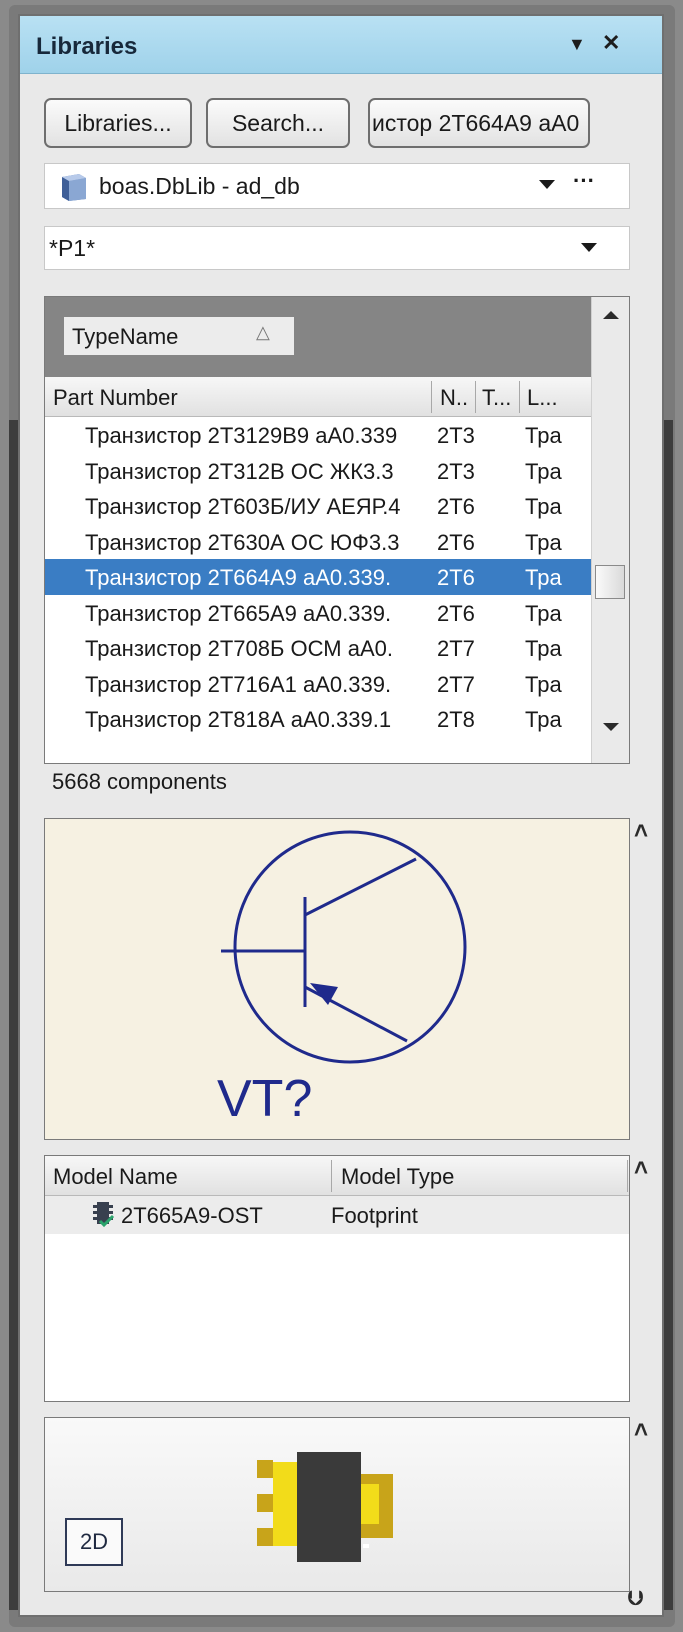  What do you see at coordinates (610, 582) in the screenshot?
I see `scrollbar-thumb` at bounding box center [610, 582].